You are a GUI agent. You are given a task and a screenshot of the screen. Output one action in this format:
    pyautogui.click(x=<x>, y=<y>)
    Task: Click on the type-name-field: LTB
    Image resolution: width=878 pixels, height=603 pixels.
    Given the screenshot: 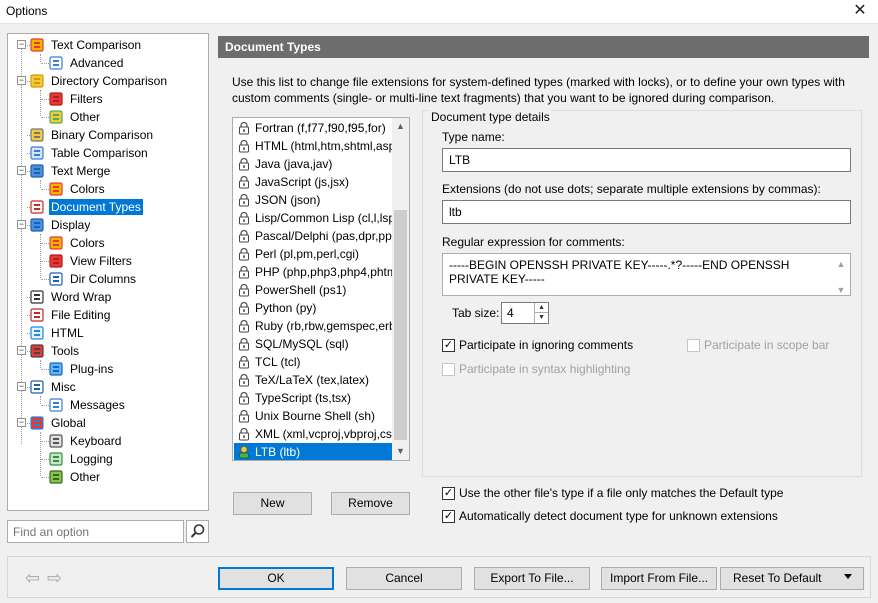 What is the action you would take?
    pyautogui.click(x=646, y=160)
    